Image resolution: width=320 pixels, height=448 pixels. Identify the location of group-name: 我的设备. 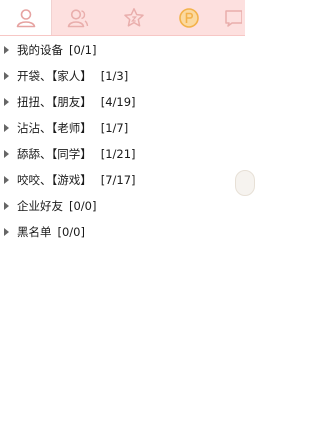
(40, 50).